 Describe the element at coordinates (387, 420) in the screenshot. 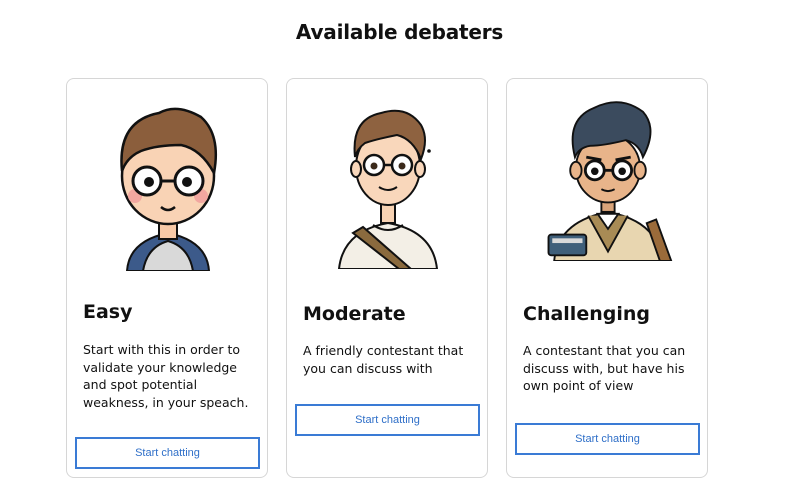

I see `start-chatting-moderate-button: Start chatting` at that location.